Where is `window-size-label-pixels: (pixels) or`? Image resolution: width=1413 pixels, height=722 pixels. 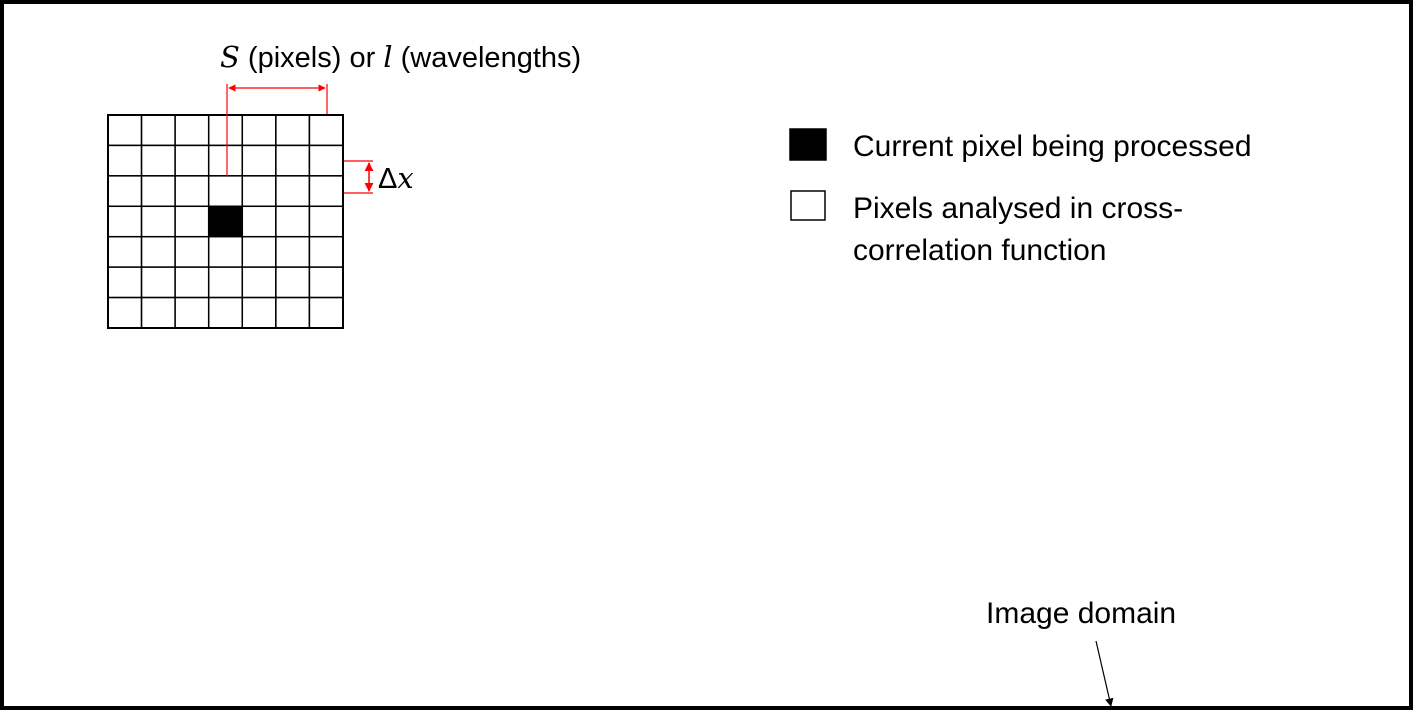 window-size-label-pixels: (pixels) or is located at coordinates (311, 58).